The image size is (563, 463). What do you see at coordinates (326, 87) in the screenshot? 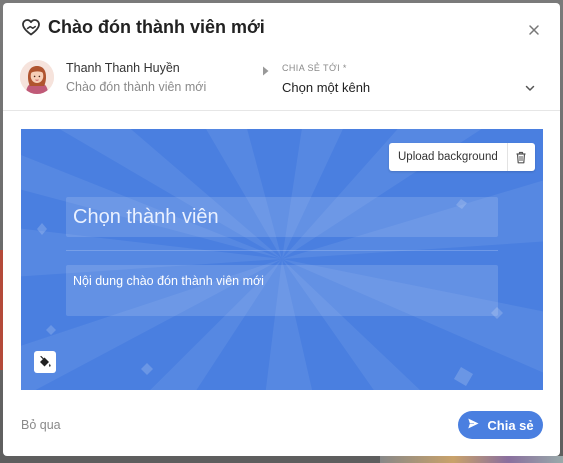
I see `channel-select-value: Chọn một kênh` at bounding box center [326, 87].